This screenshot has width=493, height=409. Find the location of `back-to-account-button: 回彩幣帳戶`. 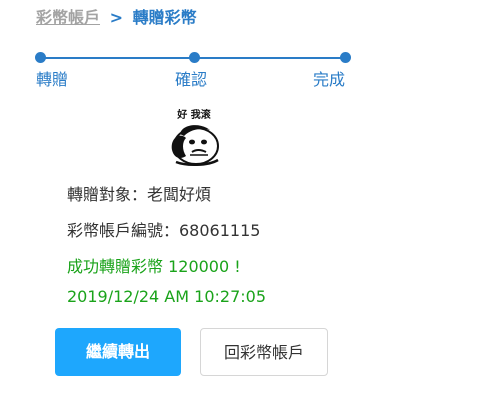

back-to-account-button: 回彩幣帳戶 is located at coordinates (264, 352).